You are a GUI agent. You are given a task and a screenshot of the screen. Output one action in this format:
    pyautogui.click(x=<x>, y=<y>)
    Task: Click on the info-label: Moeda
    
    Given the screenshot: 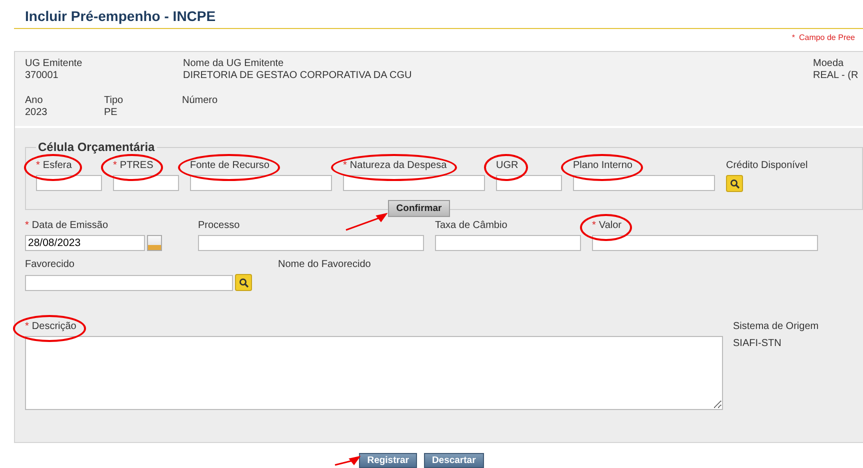 What is the action you would take?
    pyautogui.click(x=829, y=63)
    